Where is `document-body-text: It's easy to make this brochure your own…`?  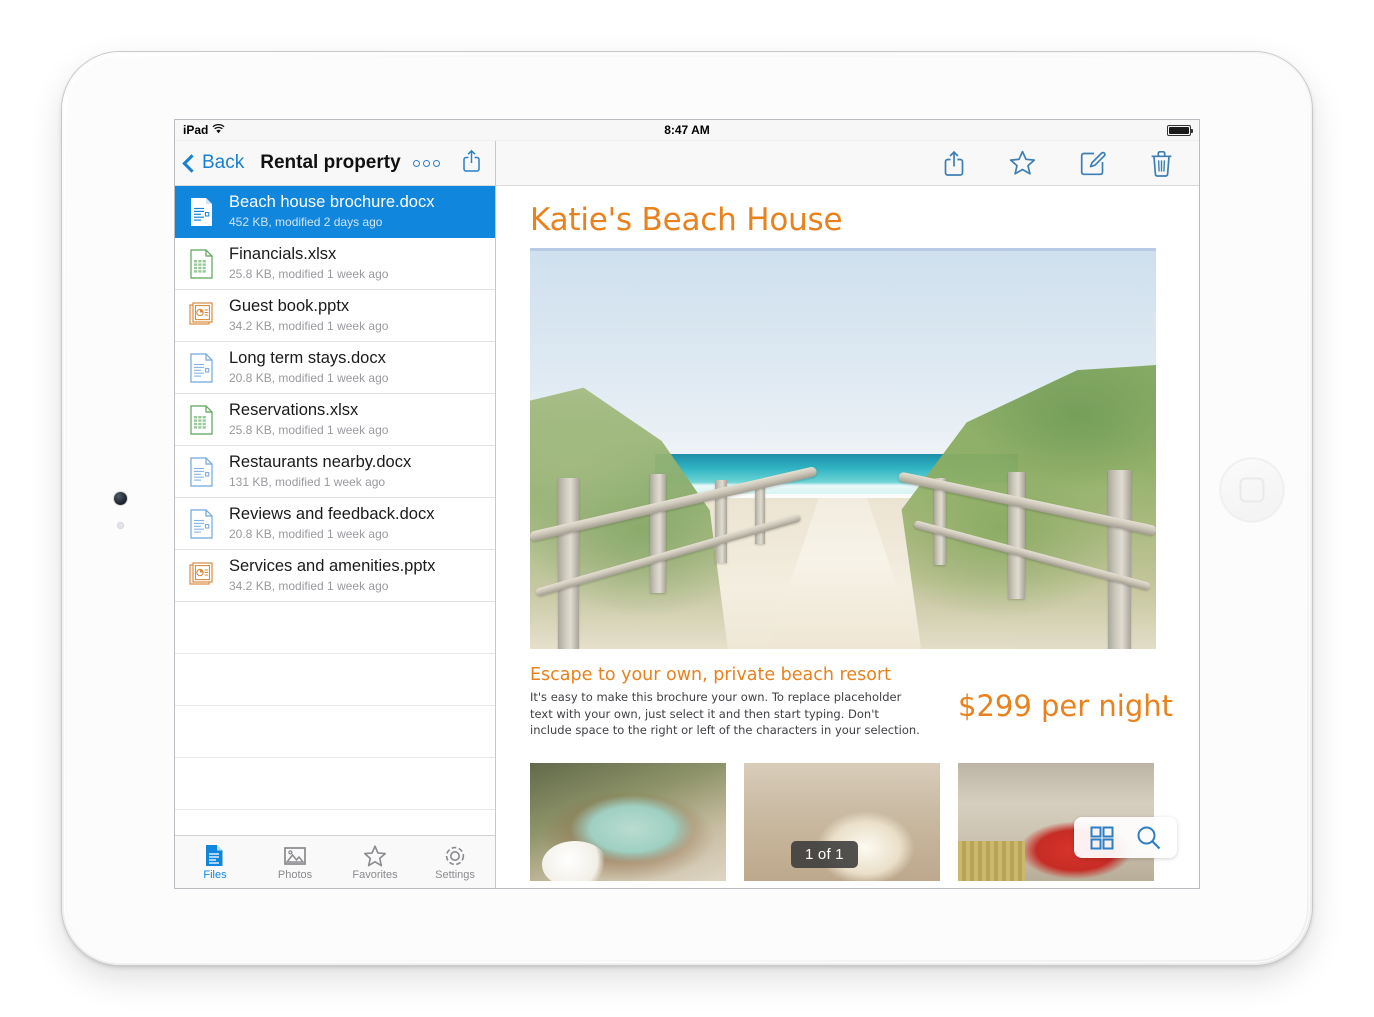
document-body-text: It's easy to make this brochure your own… is located at coordinates (725, 714).